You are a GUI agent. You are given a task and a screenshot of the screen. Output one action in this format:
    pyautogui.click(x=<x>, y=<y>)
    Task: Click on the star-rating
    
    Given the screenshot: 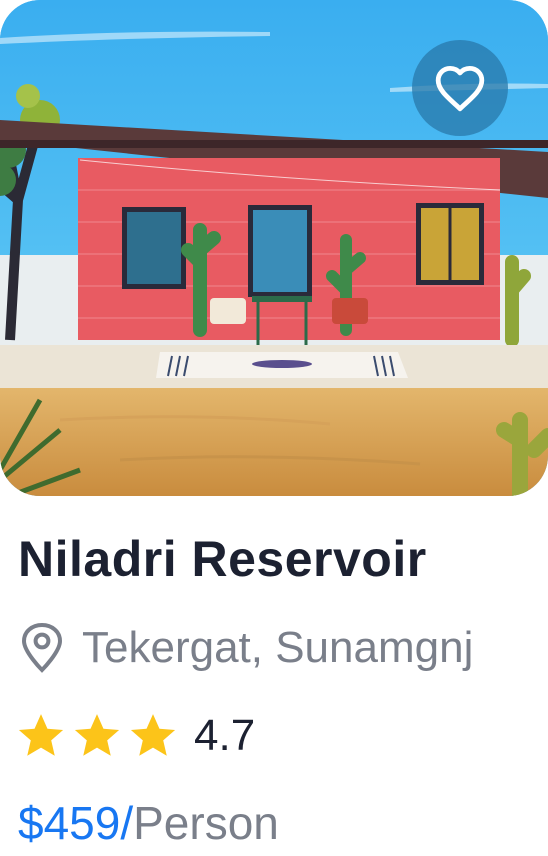 What is the action you would take?
    pyautogui.click(x=97, y=736)
    